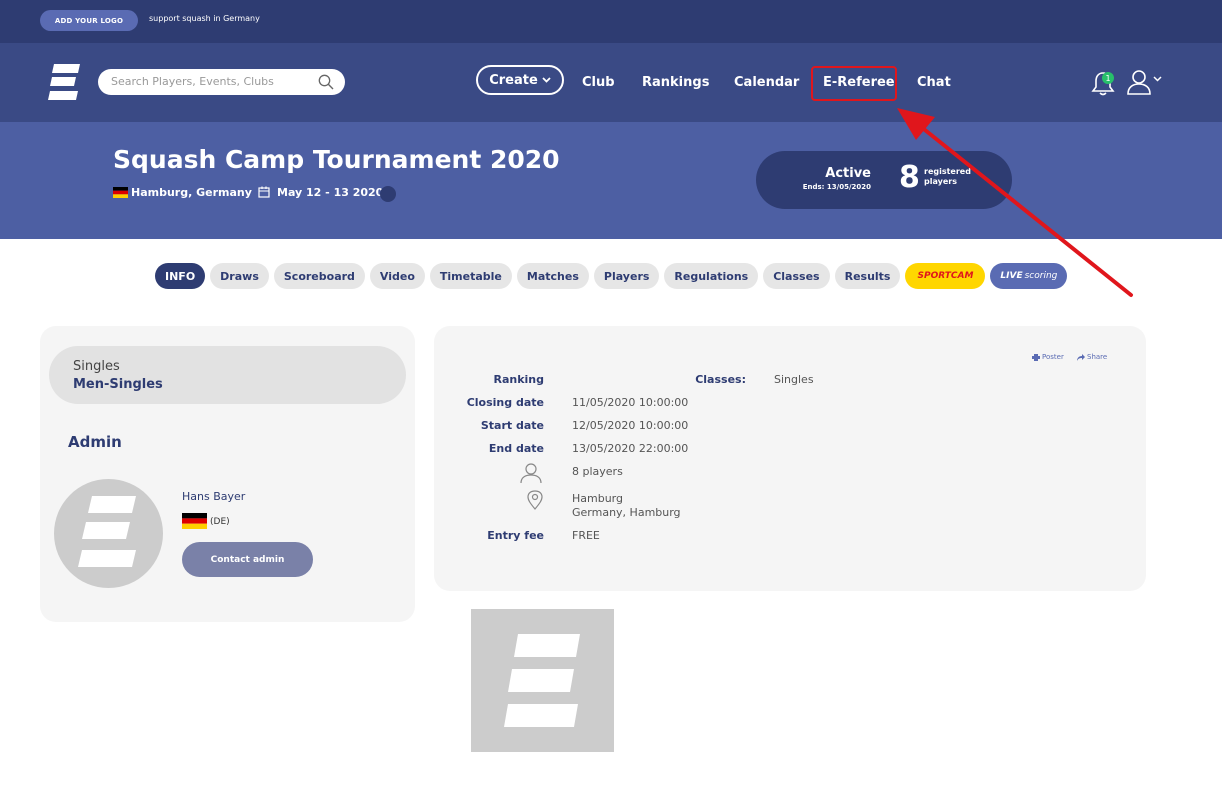 Image resolution: width=1222 pixels, height=785 pixels. I want to click on tab-regulations: Regulations, so click(711, 276).